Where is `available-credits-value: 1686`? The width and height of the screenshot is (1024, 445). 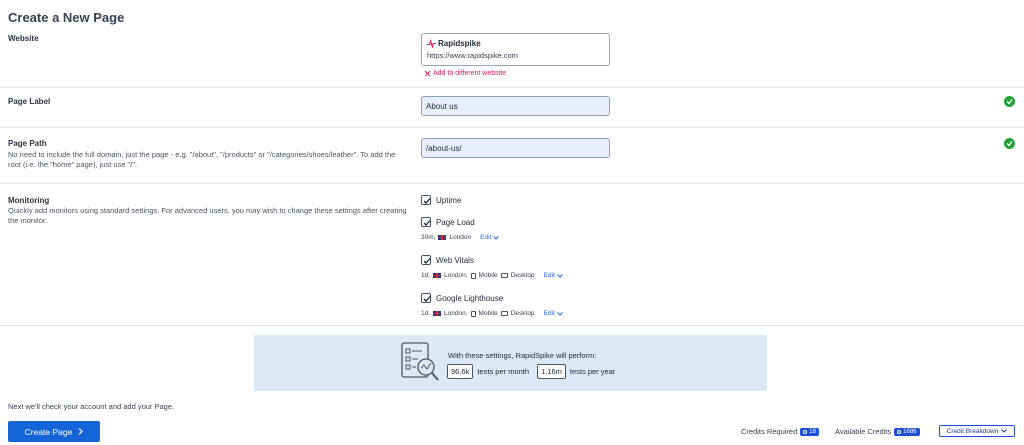
available-credits-value: 1686 is located at coordinates (910, 431).